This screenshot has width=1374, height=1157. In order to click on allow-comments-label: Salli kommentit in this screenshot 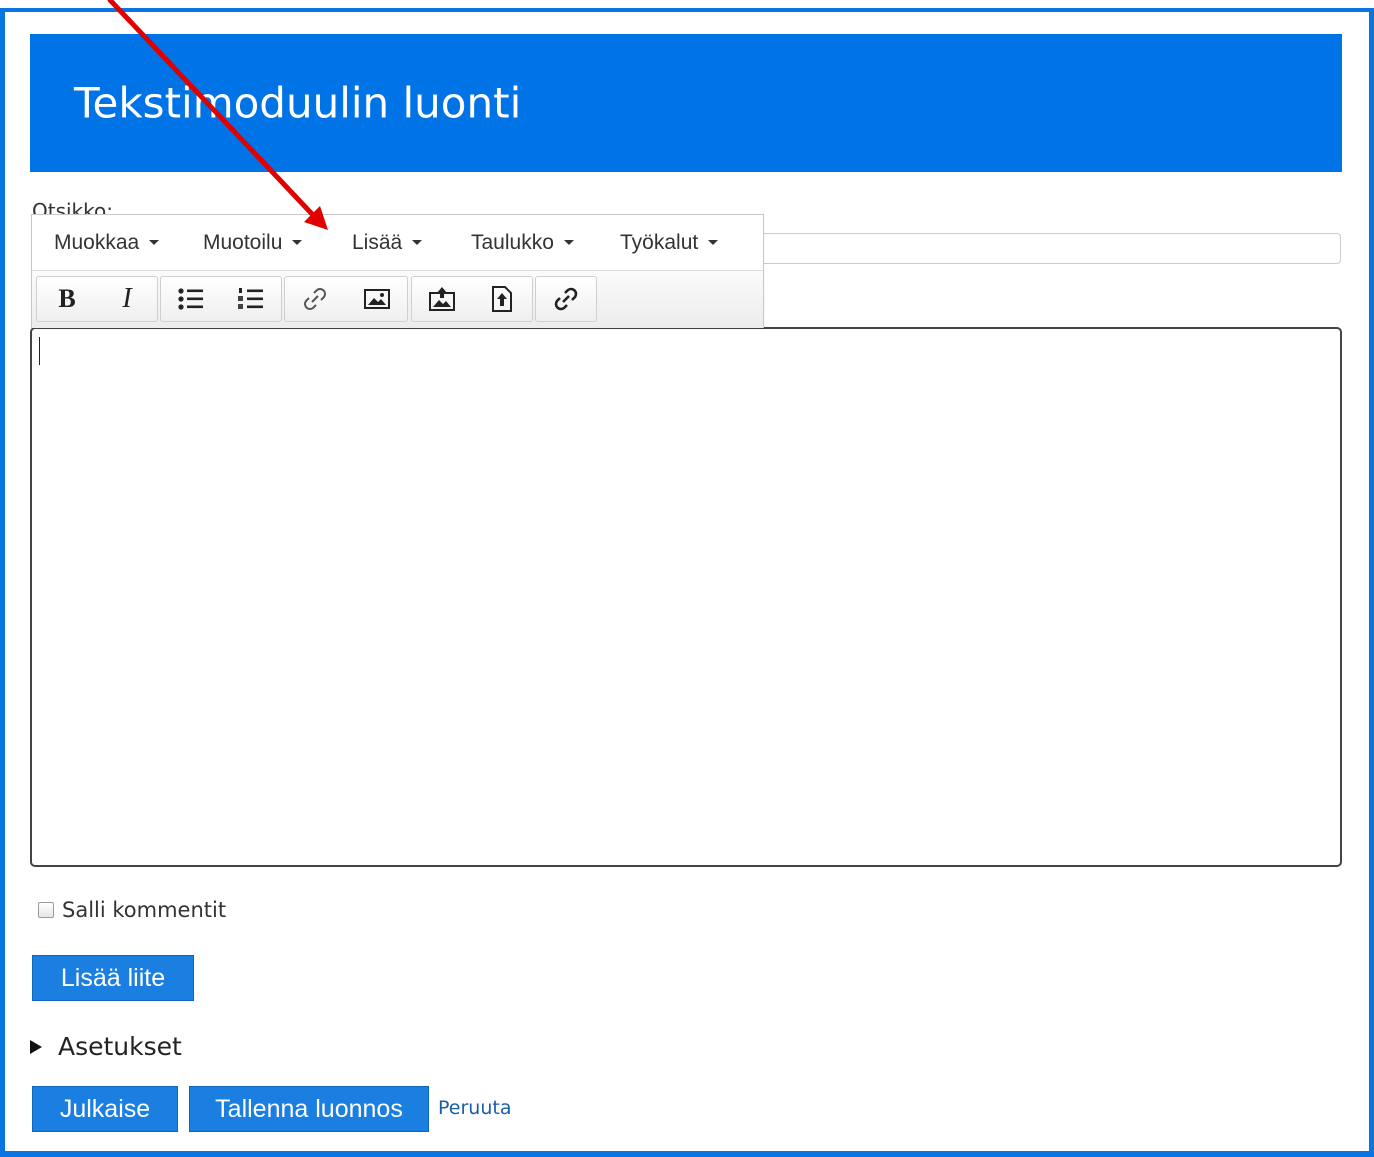, I will do `click(144, 910)`.